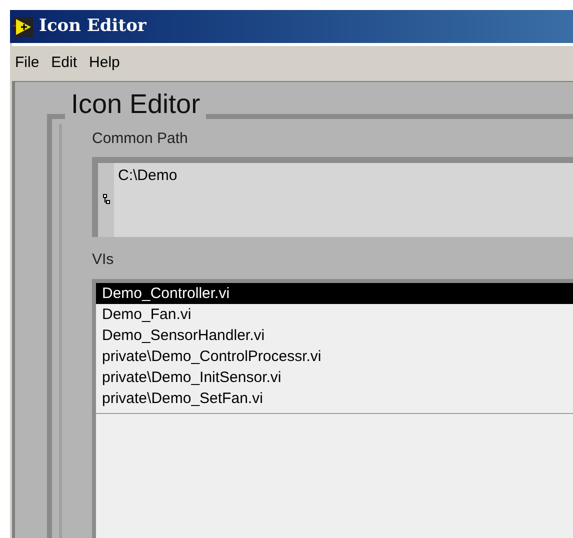  I want to click on tree-icon, so click(106, 199).